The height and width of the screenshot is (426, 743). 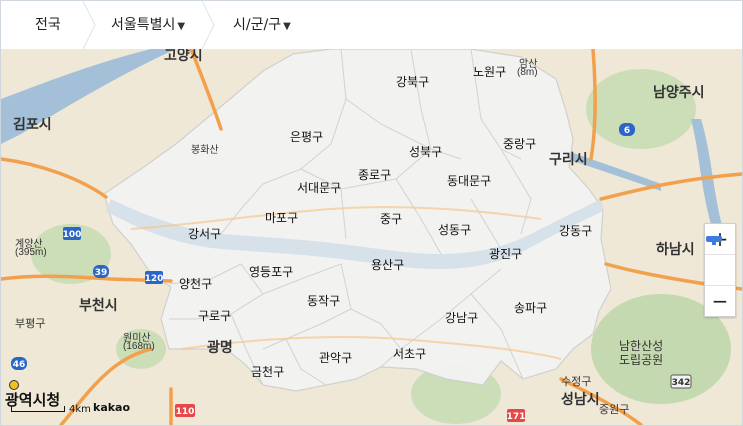 I want to click on breadcrumb-district-dropdown: 시/군/구 ▼, so click(x=262, y=25).